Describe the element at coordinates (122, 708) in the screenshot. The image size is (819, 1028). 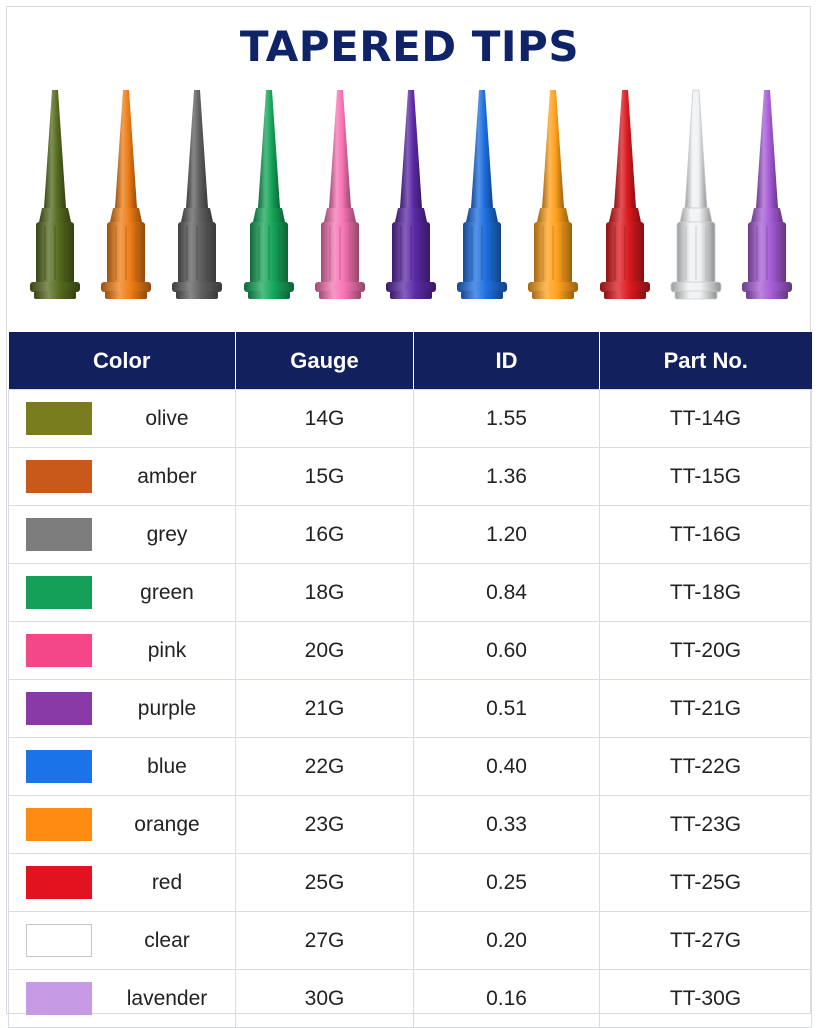
I see `color-cell: purple` at that location.